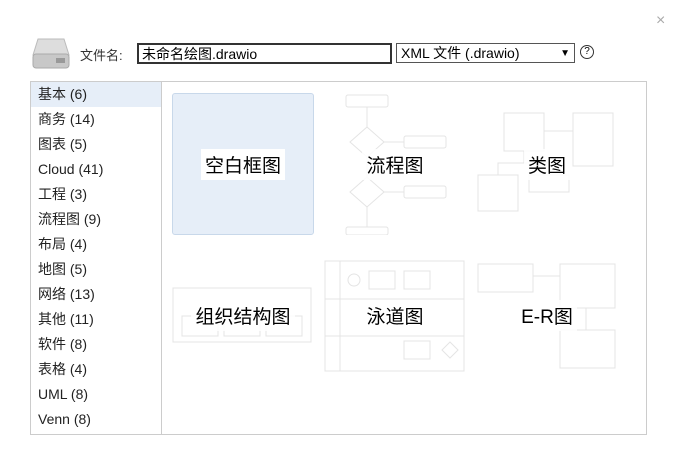  Describe the element at coordinates (660, 21) in the screenshot. I see `close-icon: ×` at that location.